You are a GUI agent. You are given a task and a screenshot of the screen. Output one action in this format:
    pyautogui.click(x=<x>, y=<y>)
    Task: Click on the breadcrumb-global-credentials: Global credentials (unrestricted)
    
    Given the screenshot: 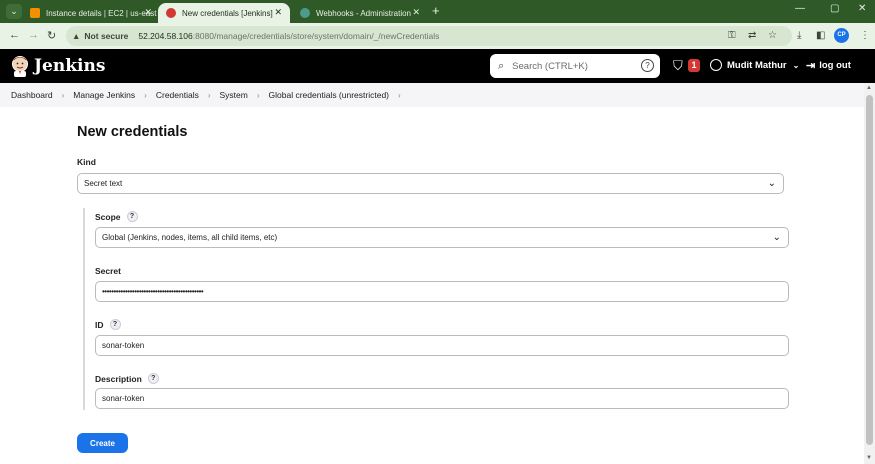 What is the action you would take?
    pyautogui.click(x=329, y=95)
    